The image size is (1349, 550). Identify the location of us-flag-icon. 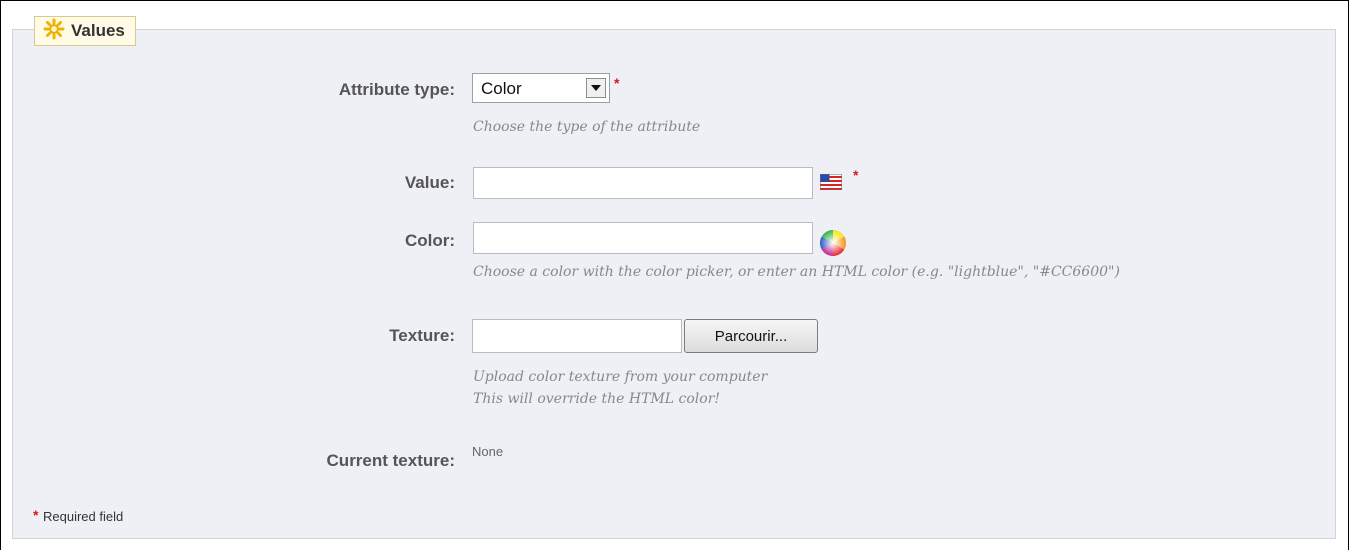
(831, 184).